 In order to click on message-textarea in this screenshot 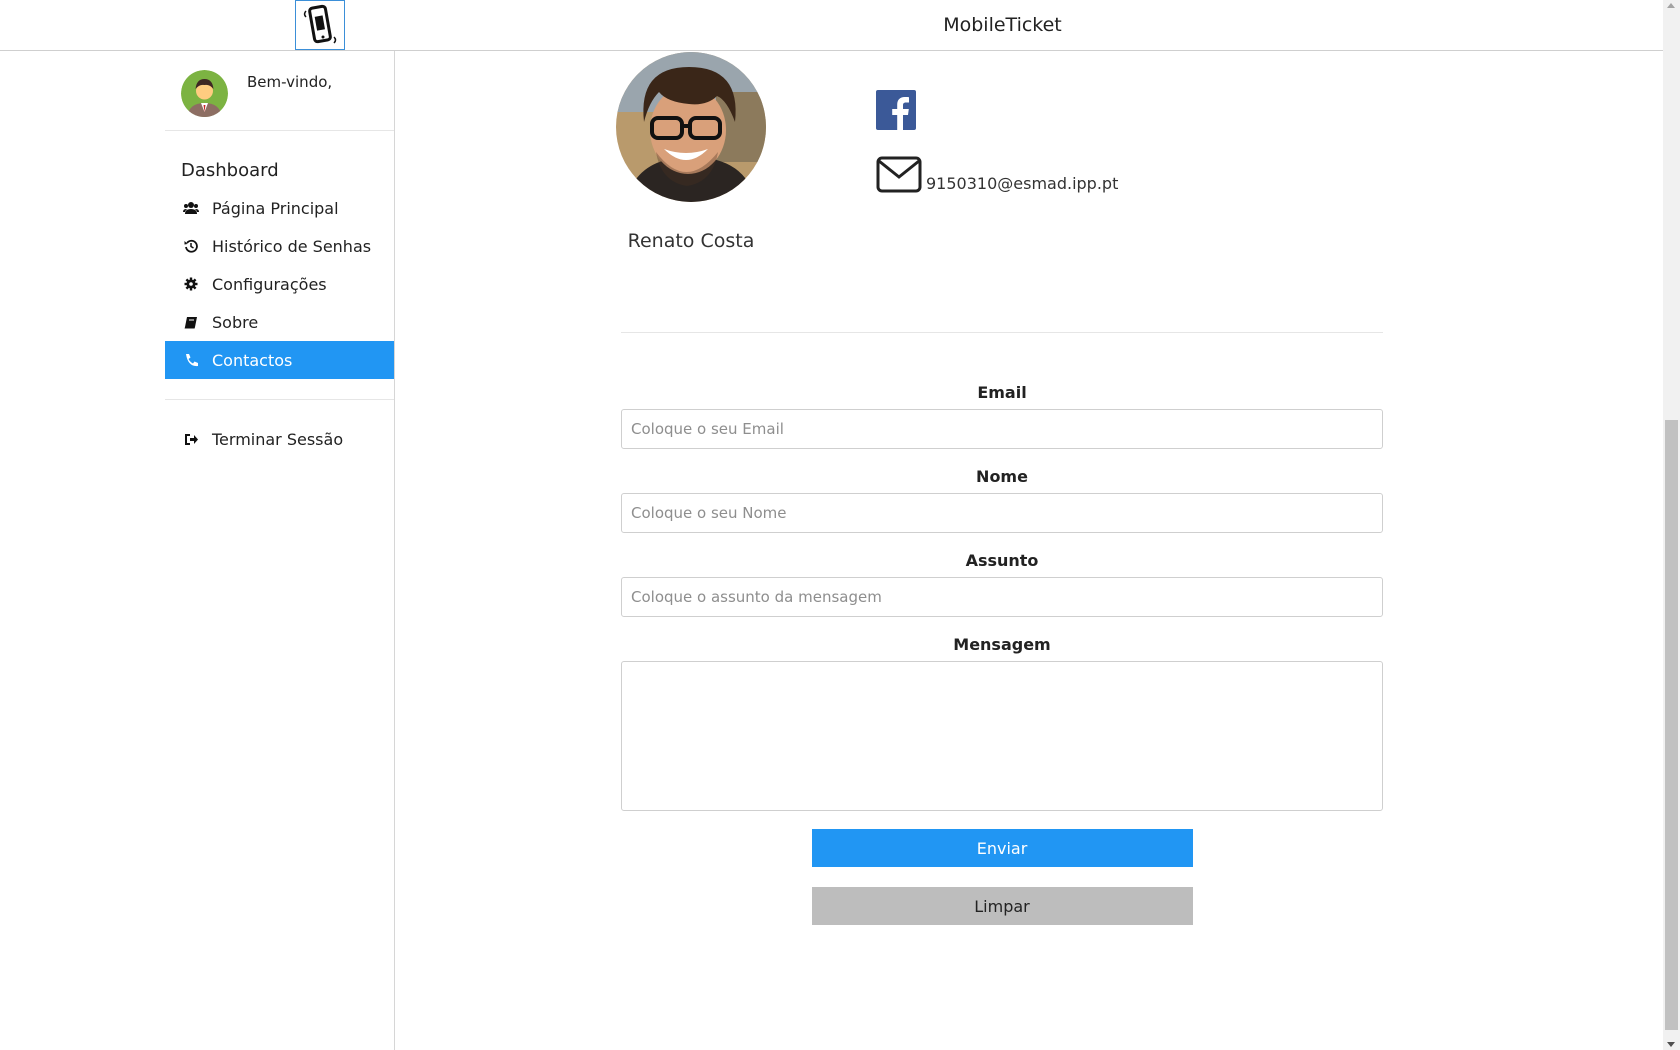, I will do `click(1002, 736)`.